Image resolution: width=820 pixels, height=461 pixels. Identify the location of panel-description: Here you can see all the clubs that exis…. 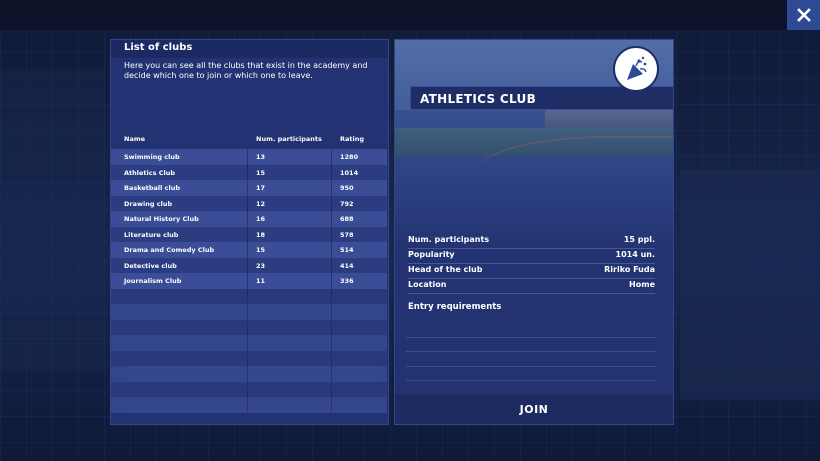
(246, 70).